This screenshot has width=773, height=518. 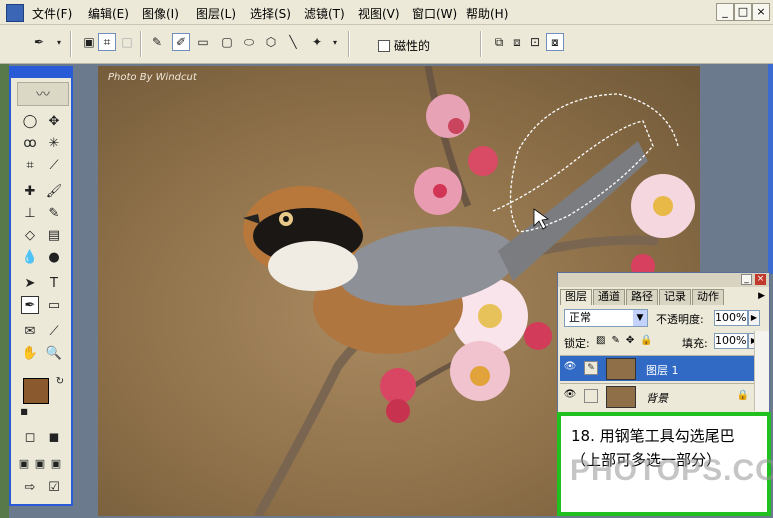 I want to click on blend-mode-value: 正常, so click(x=580, y=317).